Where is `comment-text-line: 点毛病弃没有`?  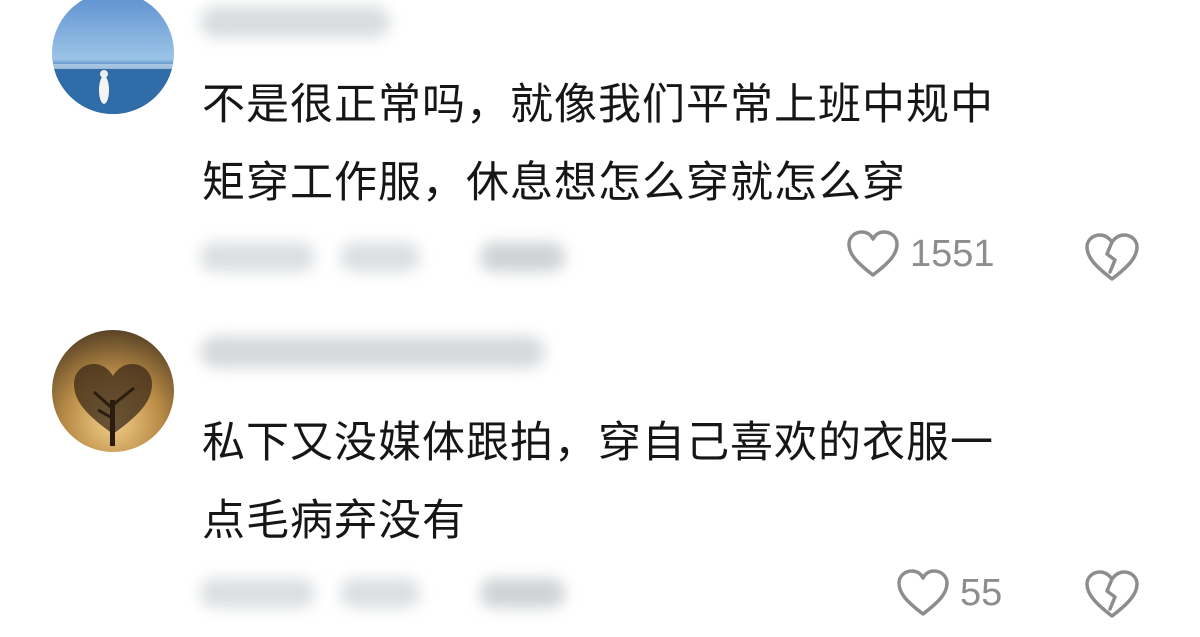 comment-text-line: 点毛病弃没有 is located at coordinates (334, 521).